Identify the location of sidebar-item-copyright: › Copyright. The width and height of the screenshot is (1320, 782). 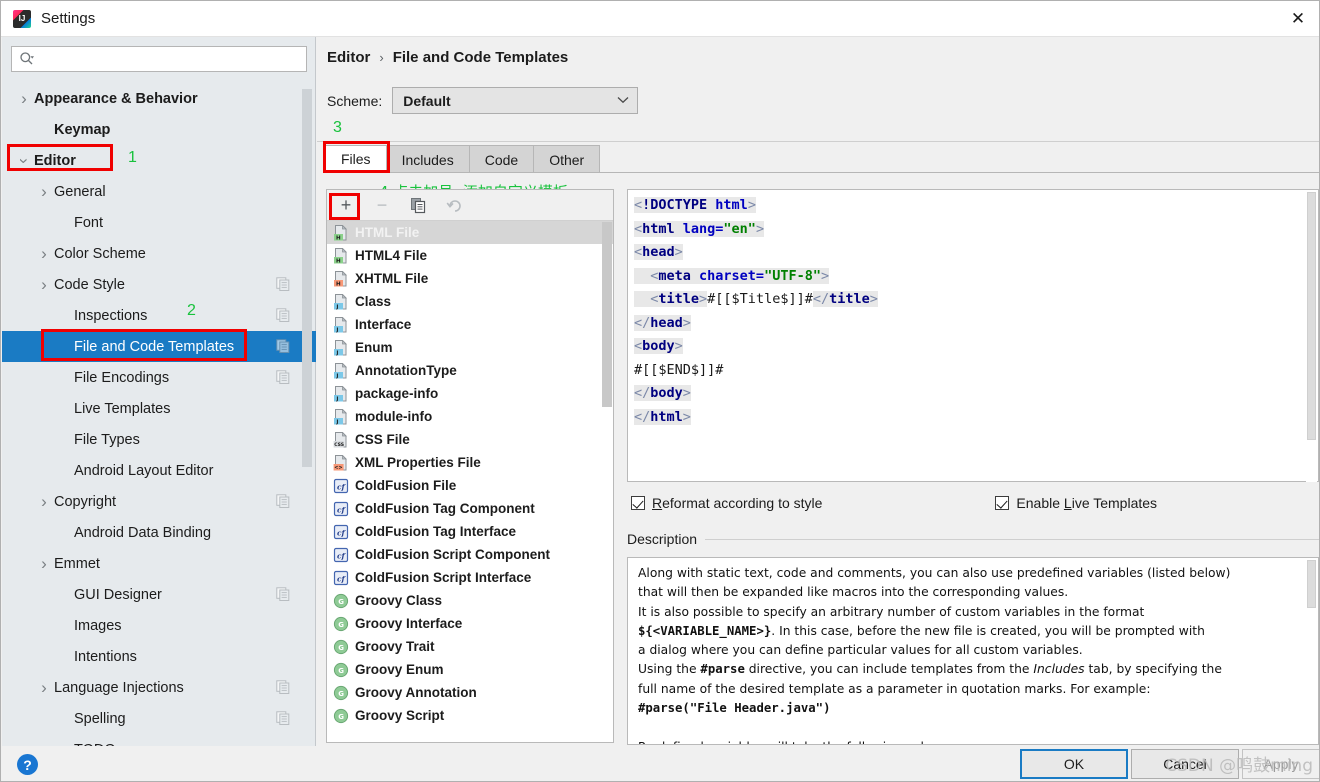
(159, 501).